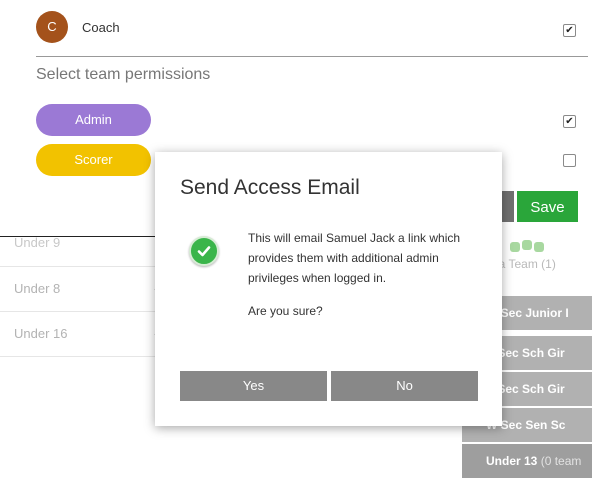 The image size is (592, 481). I want to click on team-bar-suffix: (0 team, so click(561, 461).